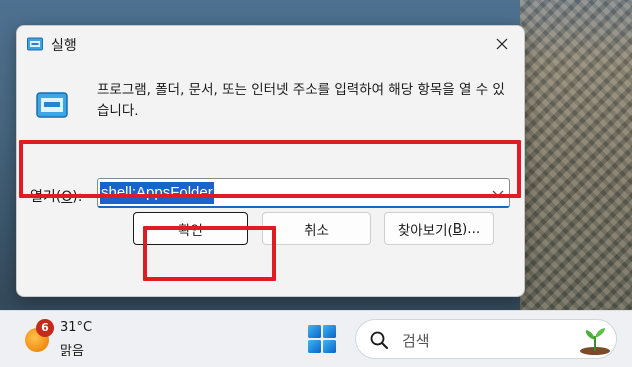 This screenshot has width=632, height=367. I want to click on dialog-titlebar: 실행, so click(270, 44).